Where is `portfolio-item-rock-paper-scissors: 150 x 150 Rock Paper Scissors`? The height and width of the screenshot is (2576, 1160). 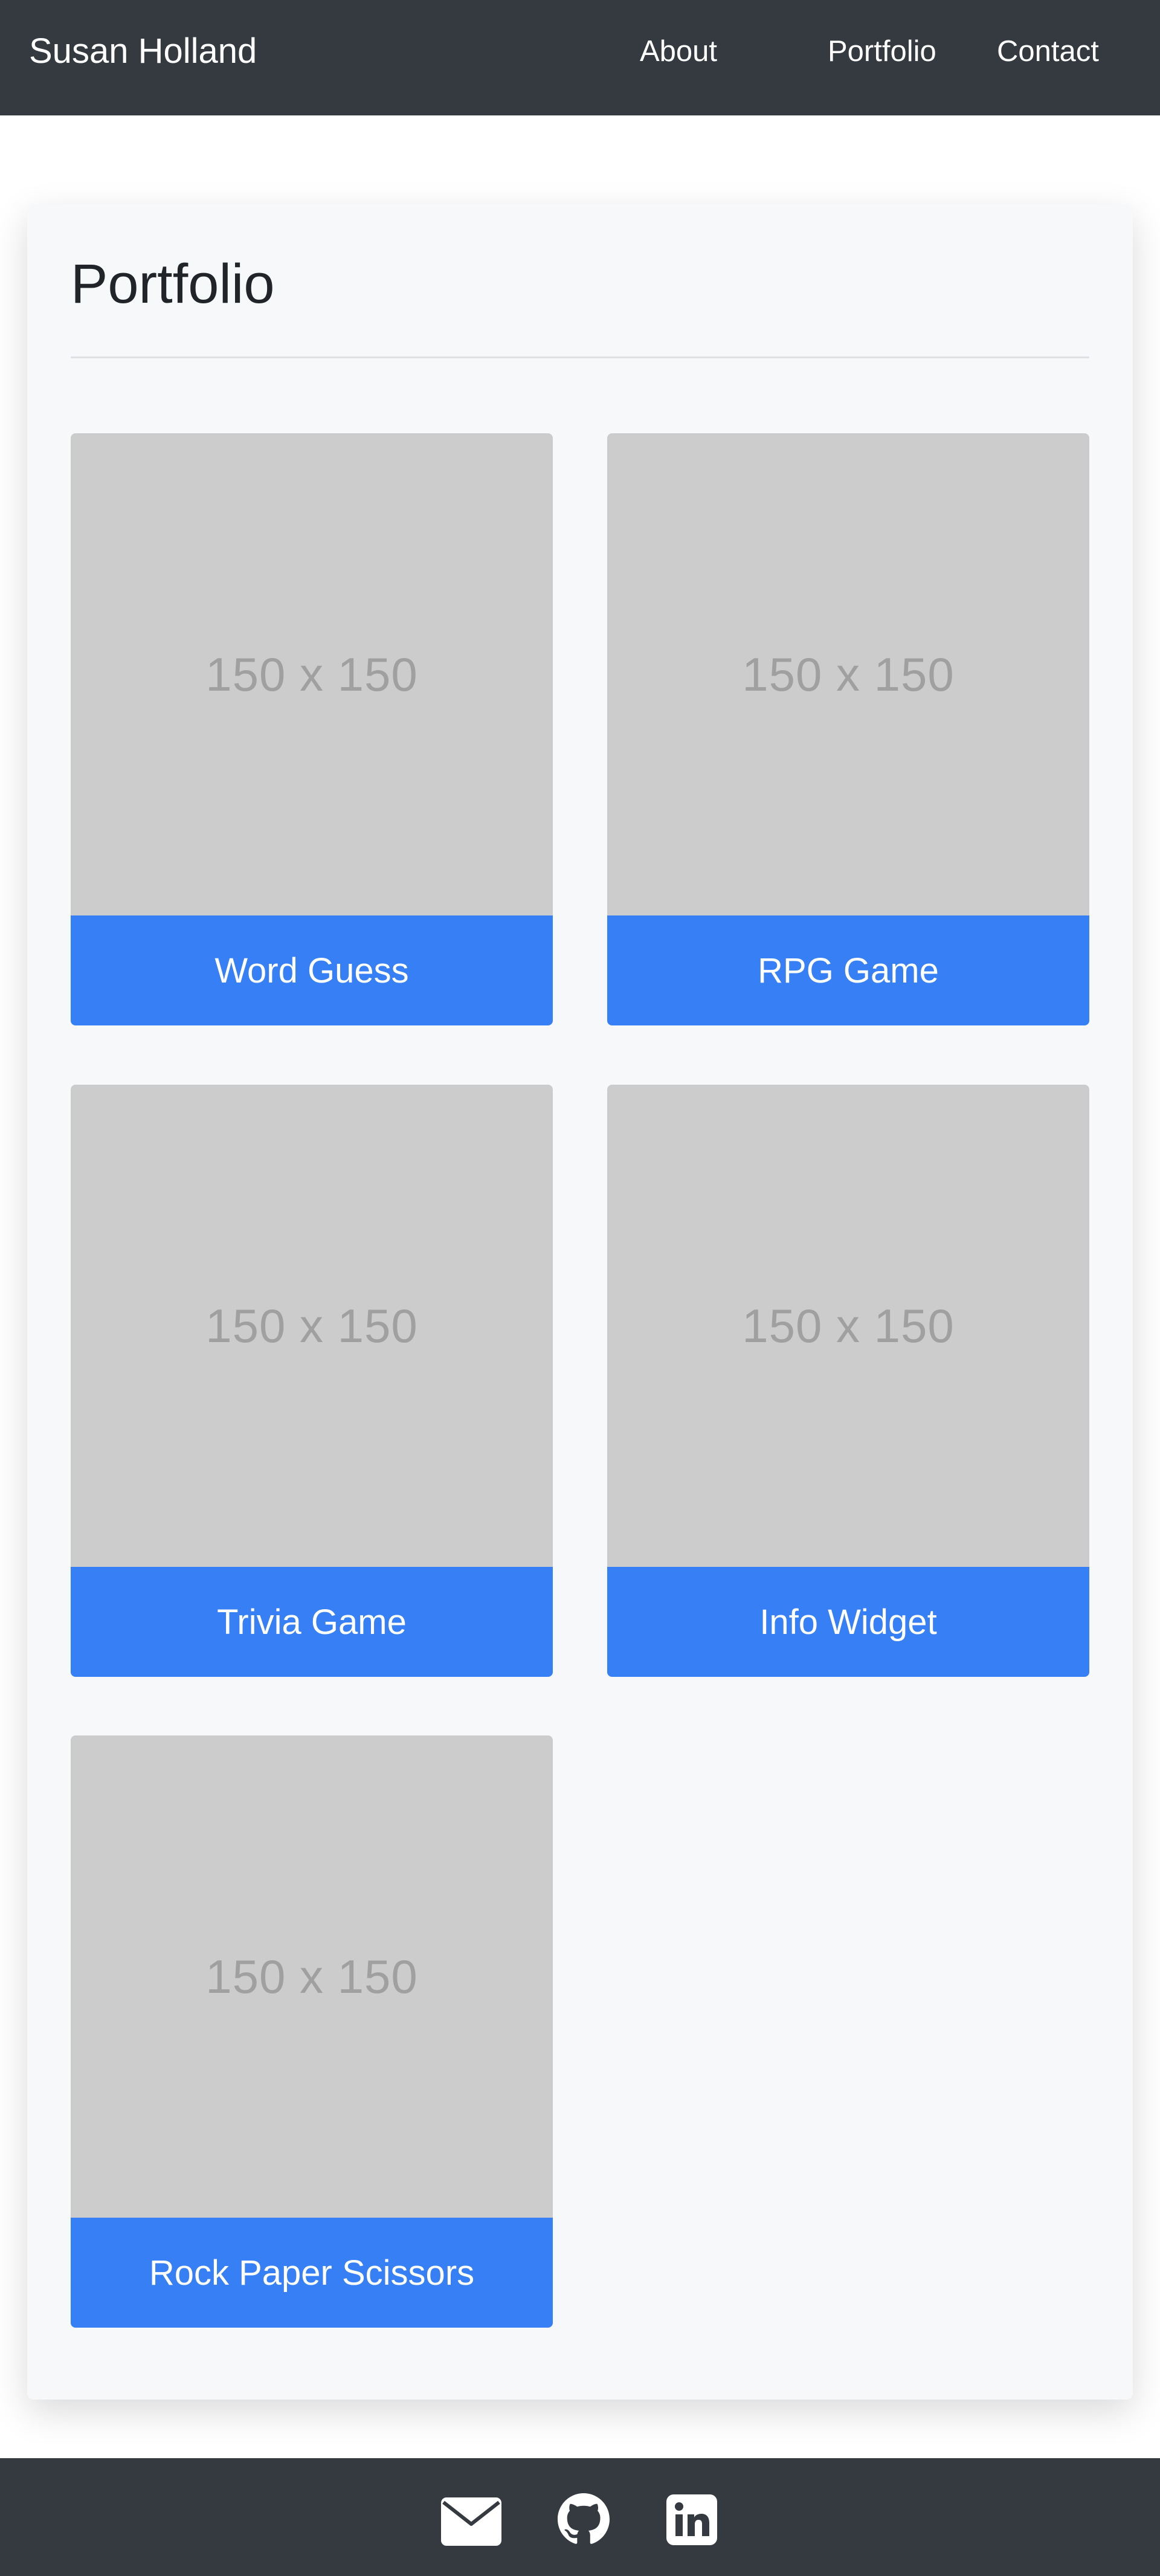
portfolio-item-rock-paper-scissors: 150 x 150 Rock Paper Scissors is located at coordinates (312, 2032).